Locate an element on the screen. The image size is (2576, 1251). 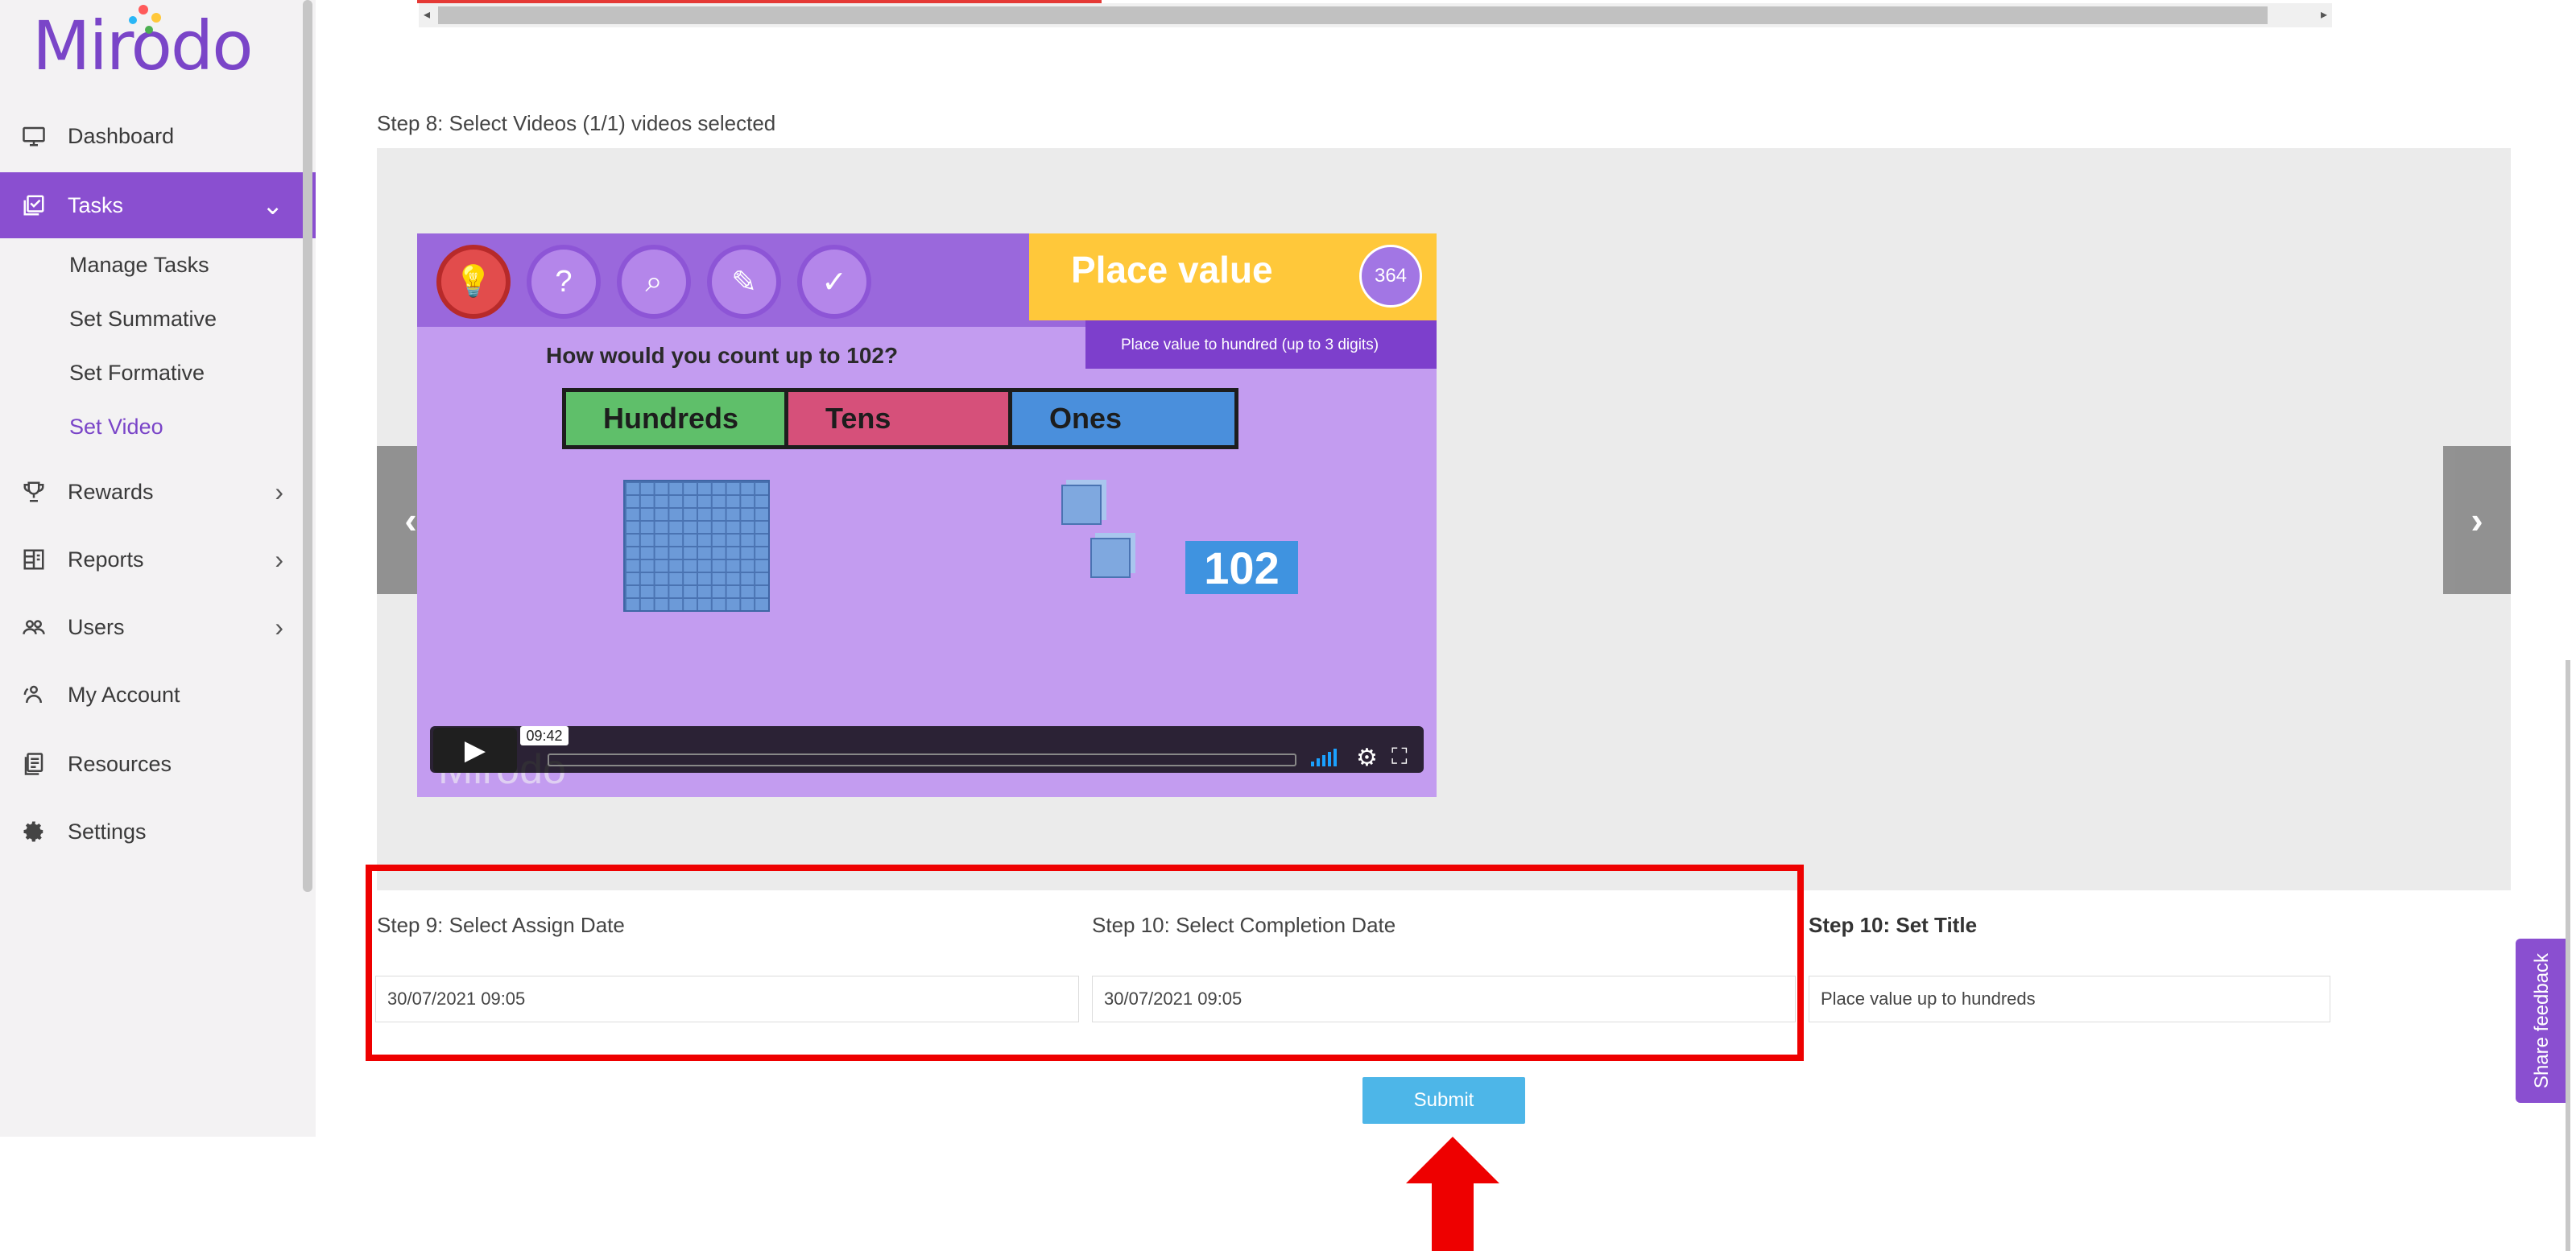
report-grid-icon is located at coordinates (34, 559).